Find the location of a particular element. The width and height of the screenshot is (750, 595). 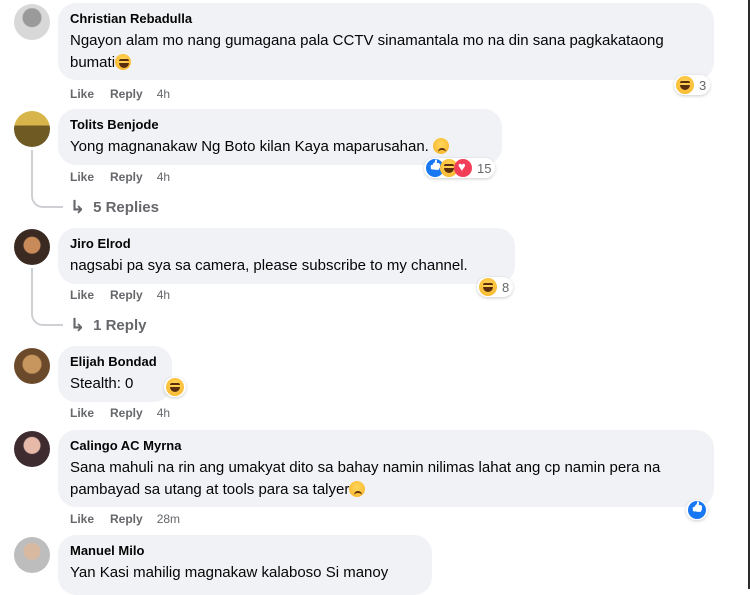

replies-count-label: 5 Replies is located at coordinates (126, 207).